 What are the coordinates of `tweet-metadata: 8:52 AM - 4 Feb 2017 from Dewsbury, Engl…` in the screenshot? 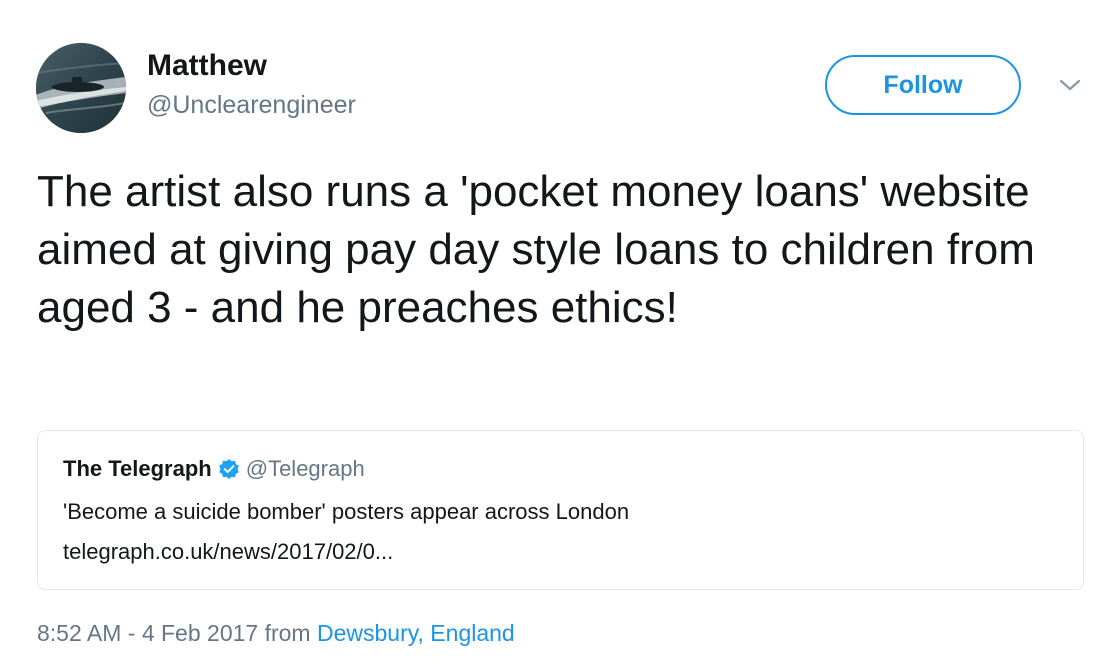 It's located at (276, 633).